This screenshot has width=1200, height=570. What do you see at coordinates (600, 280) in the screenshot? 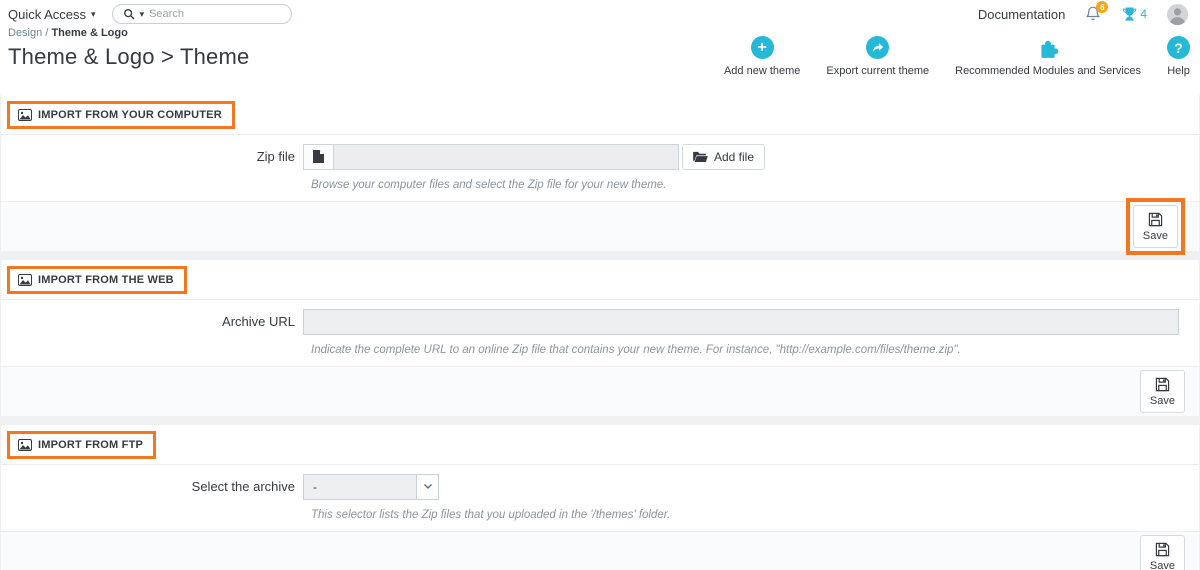
I see `panel-header: IMPORT FROM THE WEB` at bounding box center [600, 280].